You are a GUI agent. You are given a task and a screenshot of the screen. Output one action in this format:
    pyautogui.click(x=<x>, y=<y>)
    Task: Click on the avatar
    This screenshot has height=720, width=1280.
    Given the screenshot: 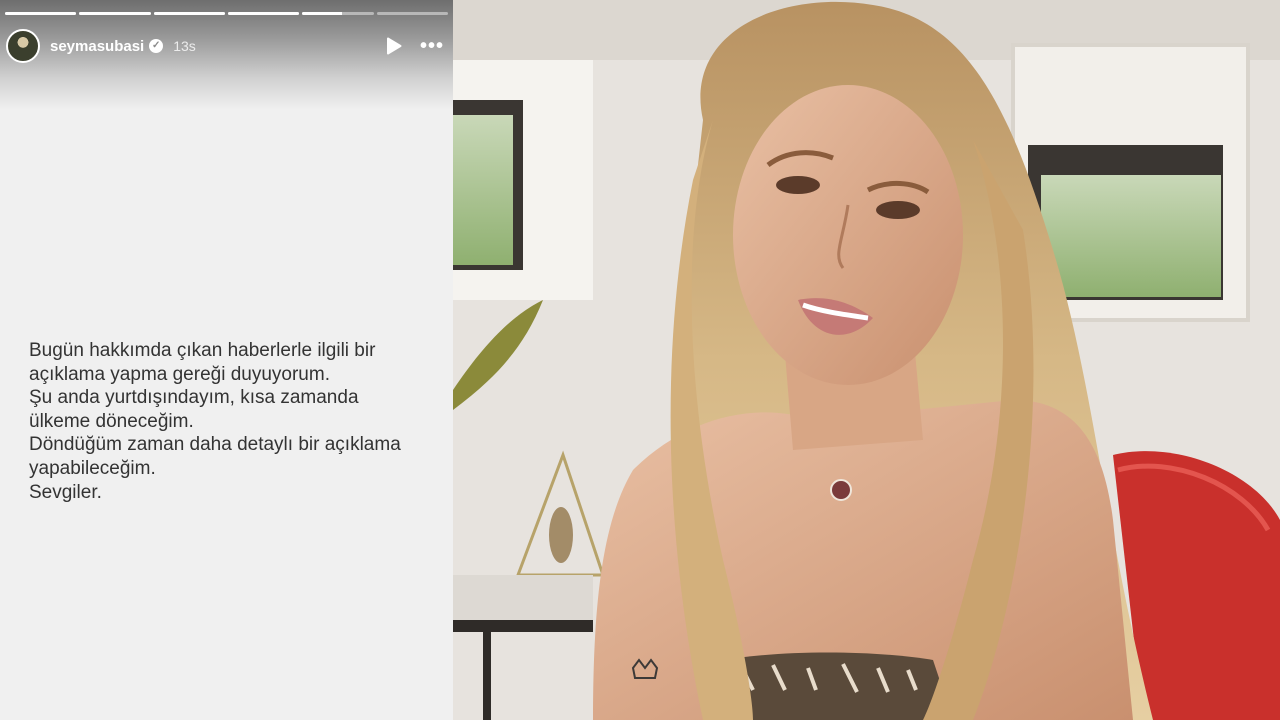 What is the action you would take?
    pyautogui.click(x=23, y=46)
    